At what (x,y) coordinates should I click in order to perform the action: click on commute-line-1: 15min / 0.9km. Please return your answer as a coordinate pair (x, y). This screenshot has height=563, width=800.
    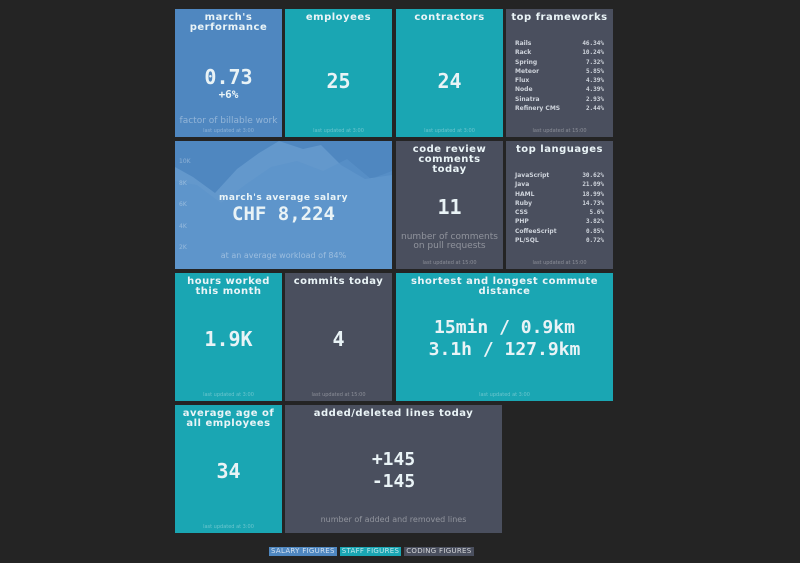
    Looking at the image, I should click on (504, 327).